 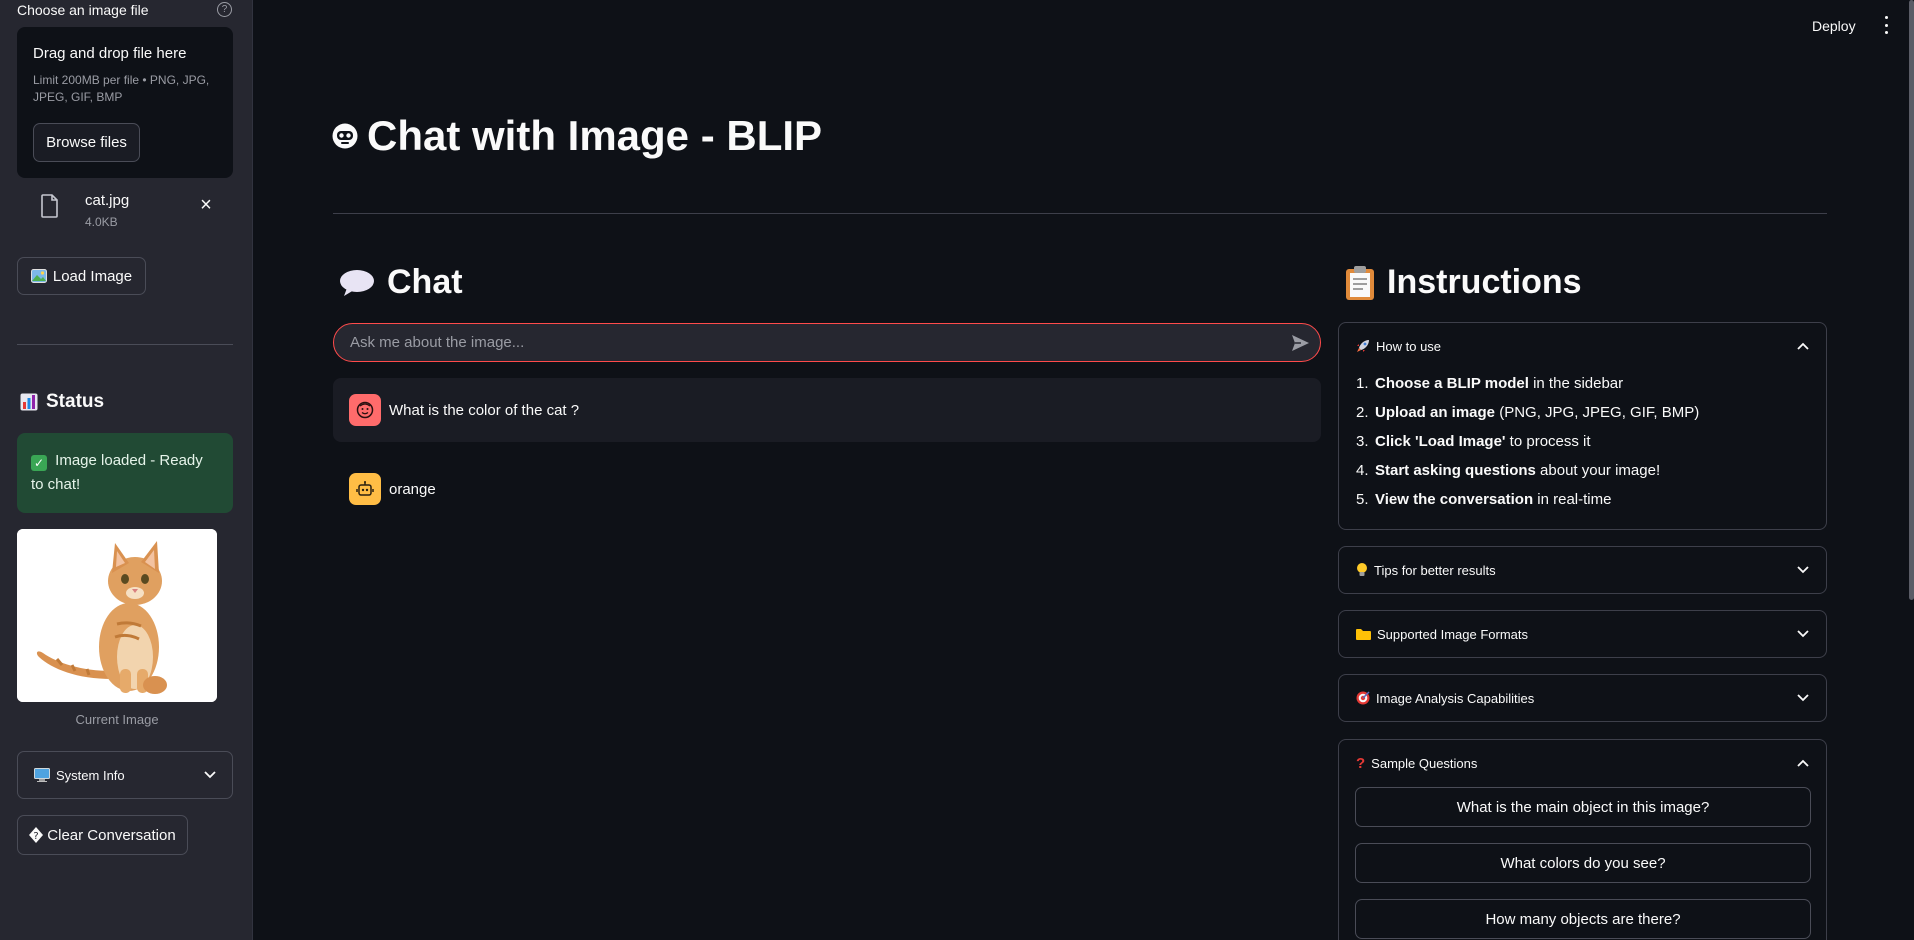 I want to click on cat-image, so click(x=117, y=615).